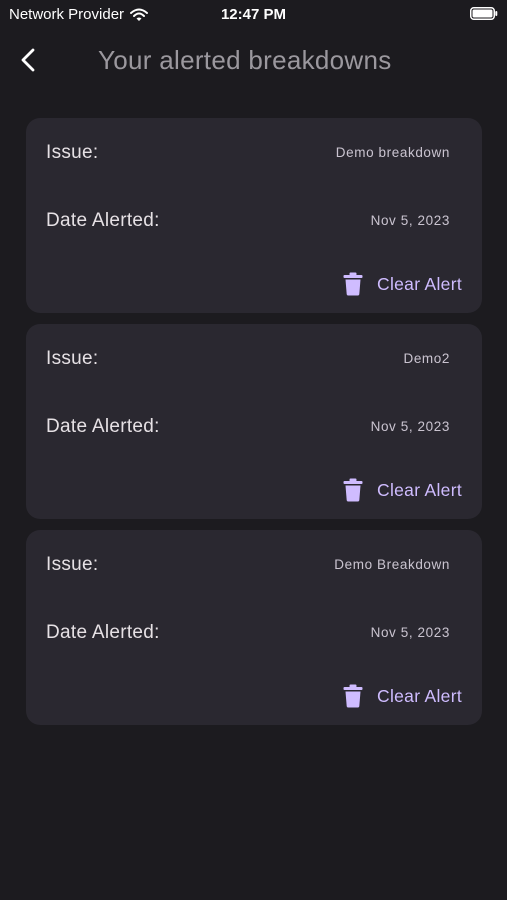 Image resolution: width=507 pixels, height=900 pixels. I want to click on app-bar: Your alerted breakdowns, so click(253, 61).